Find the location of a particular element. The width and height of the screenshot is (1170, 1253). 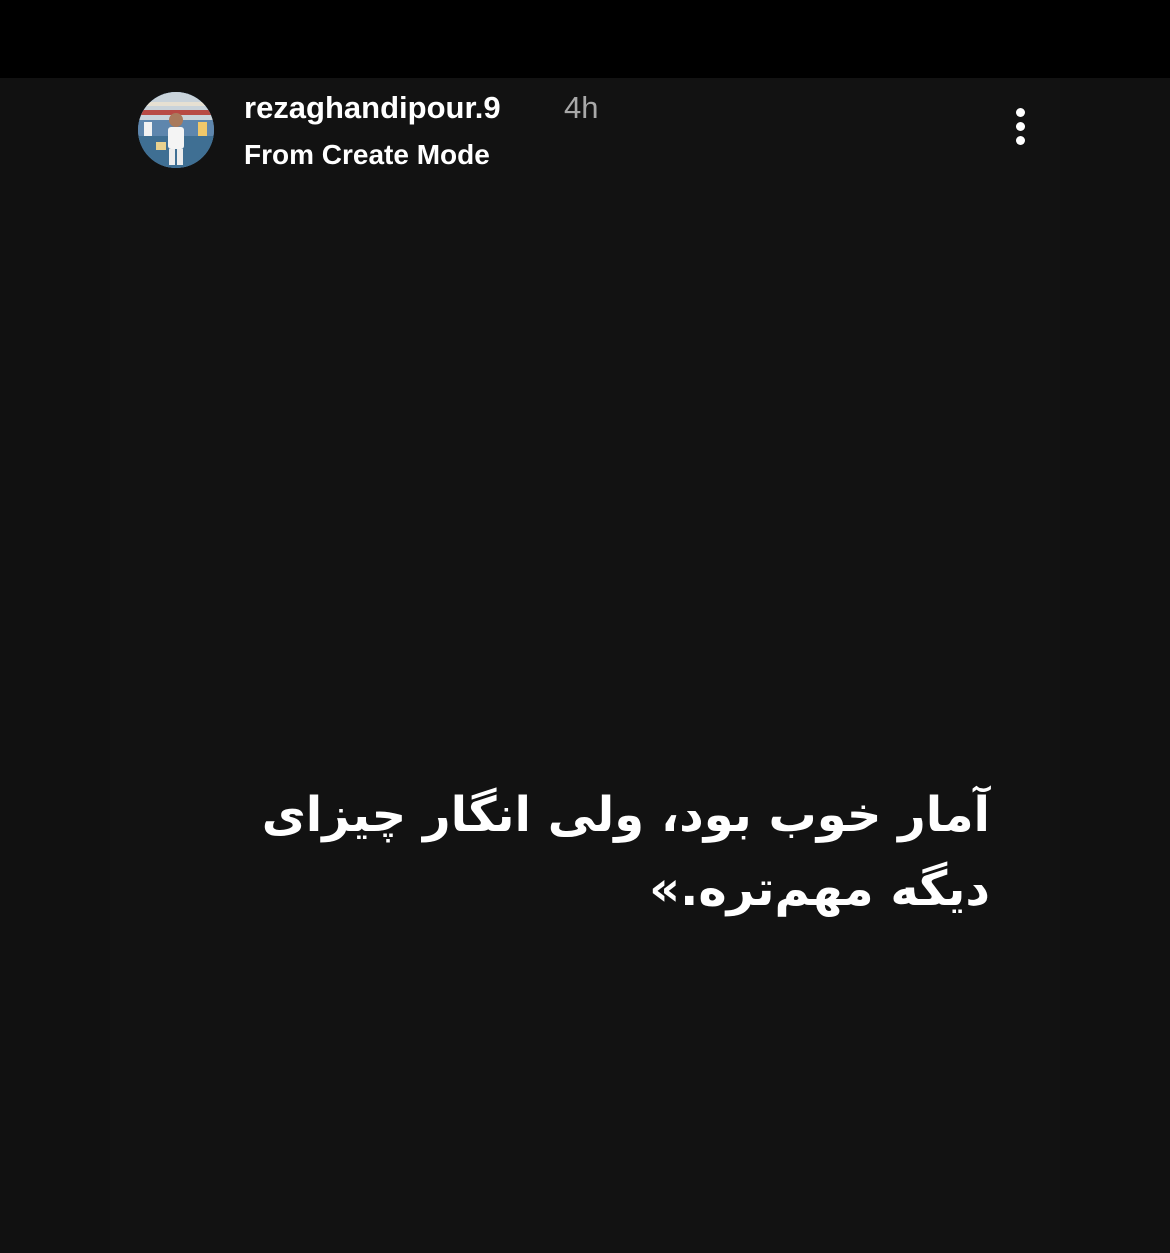

story-subtitle: From Create Mode is located at coordinates (367, 154).